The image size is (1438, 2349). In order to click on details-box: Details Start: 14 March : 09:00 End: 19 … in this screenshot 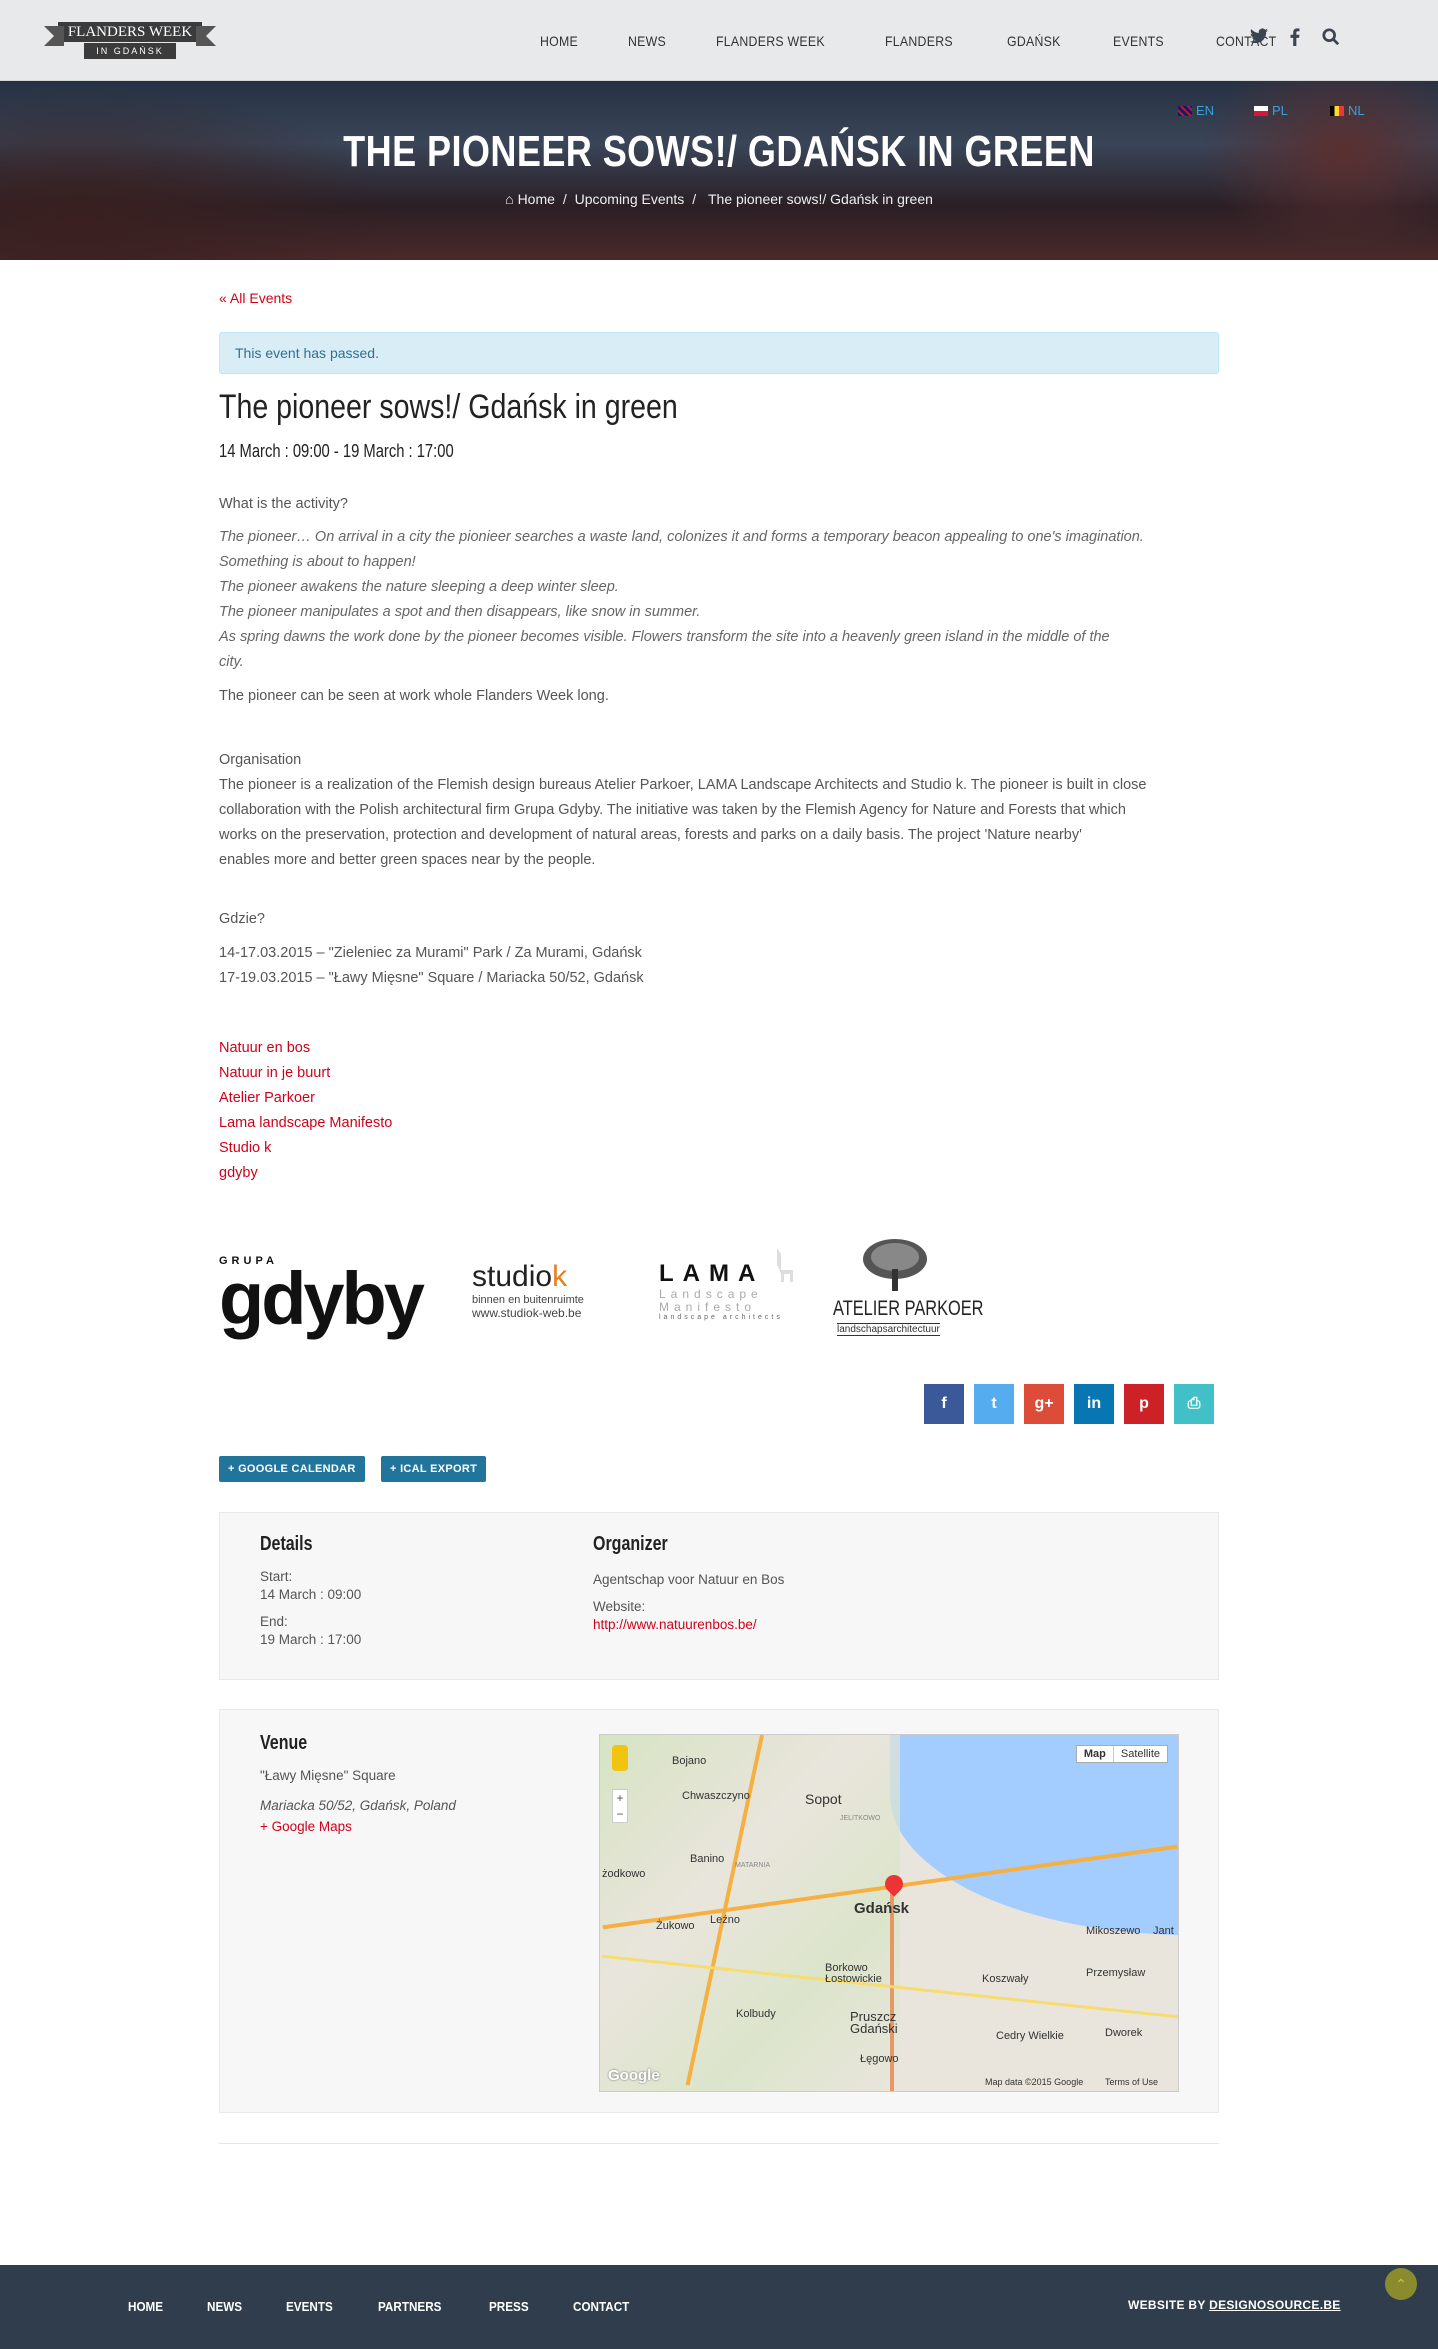, I will do `click(719, 1596)`.